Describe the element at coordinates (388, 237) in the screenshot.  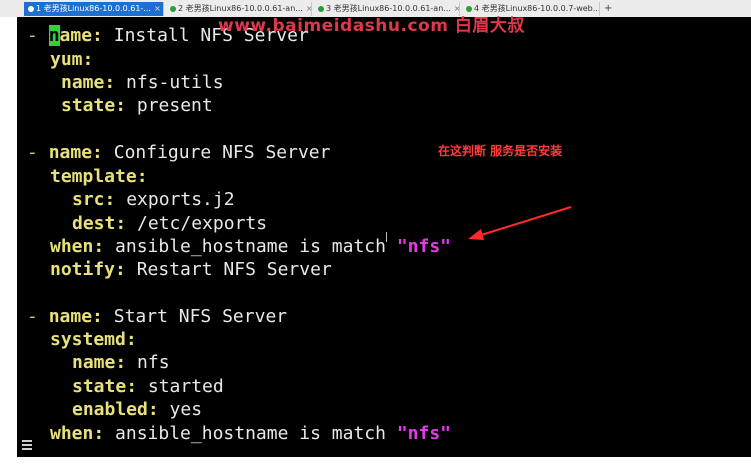
I see `mouse-ibeam-icon` at that location.